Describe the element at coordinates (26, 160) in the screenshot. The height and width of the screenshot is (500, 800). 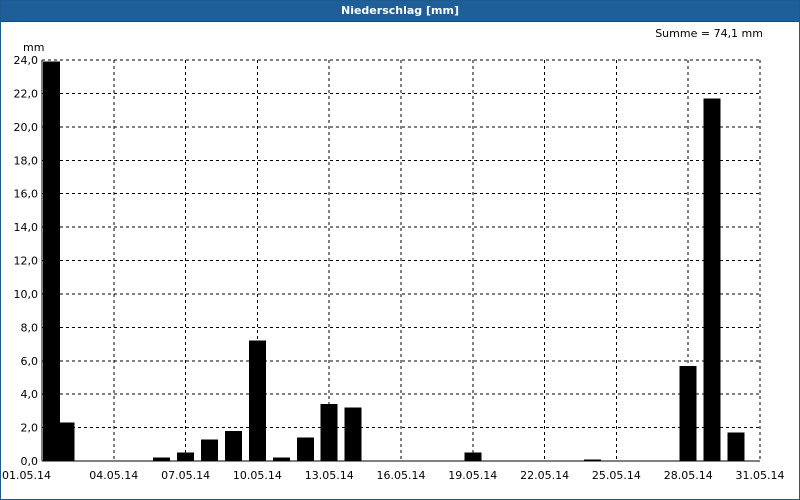
I see `y-tick-label: 18,0` at that location.